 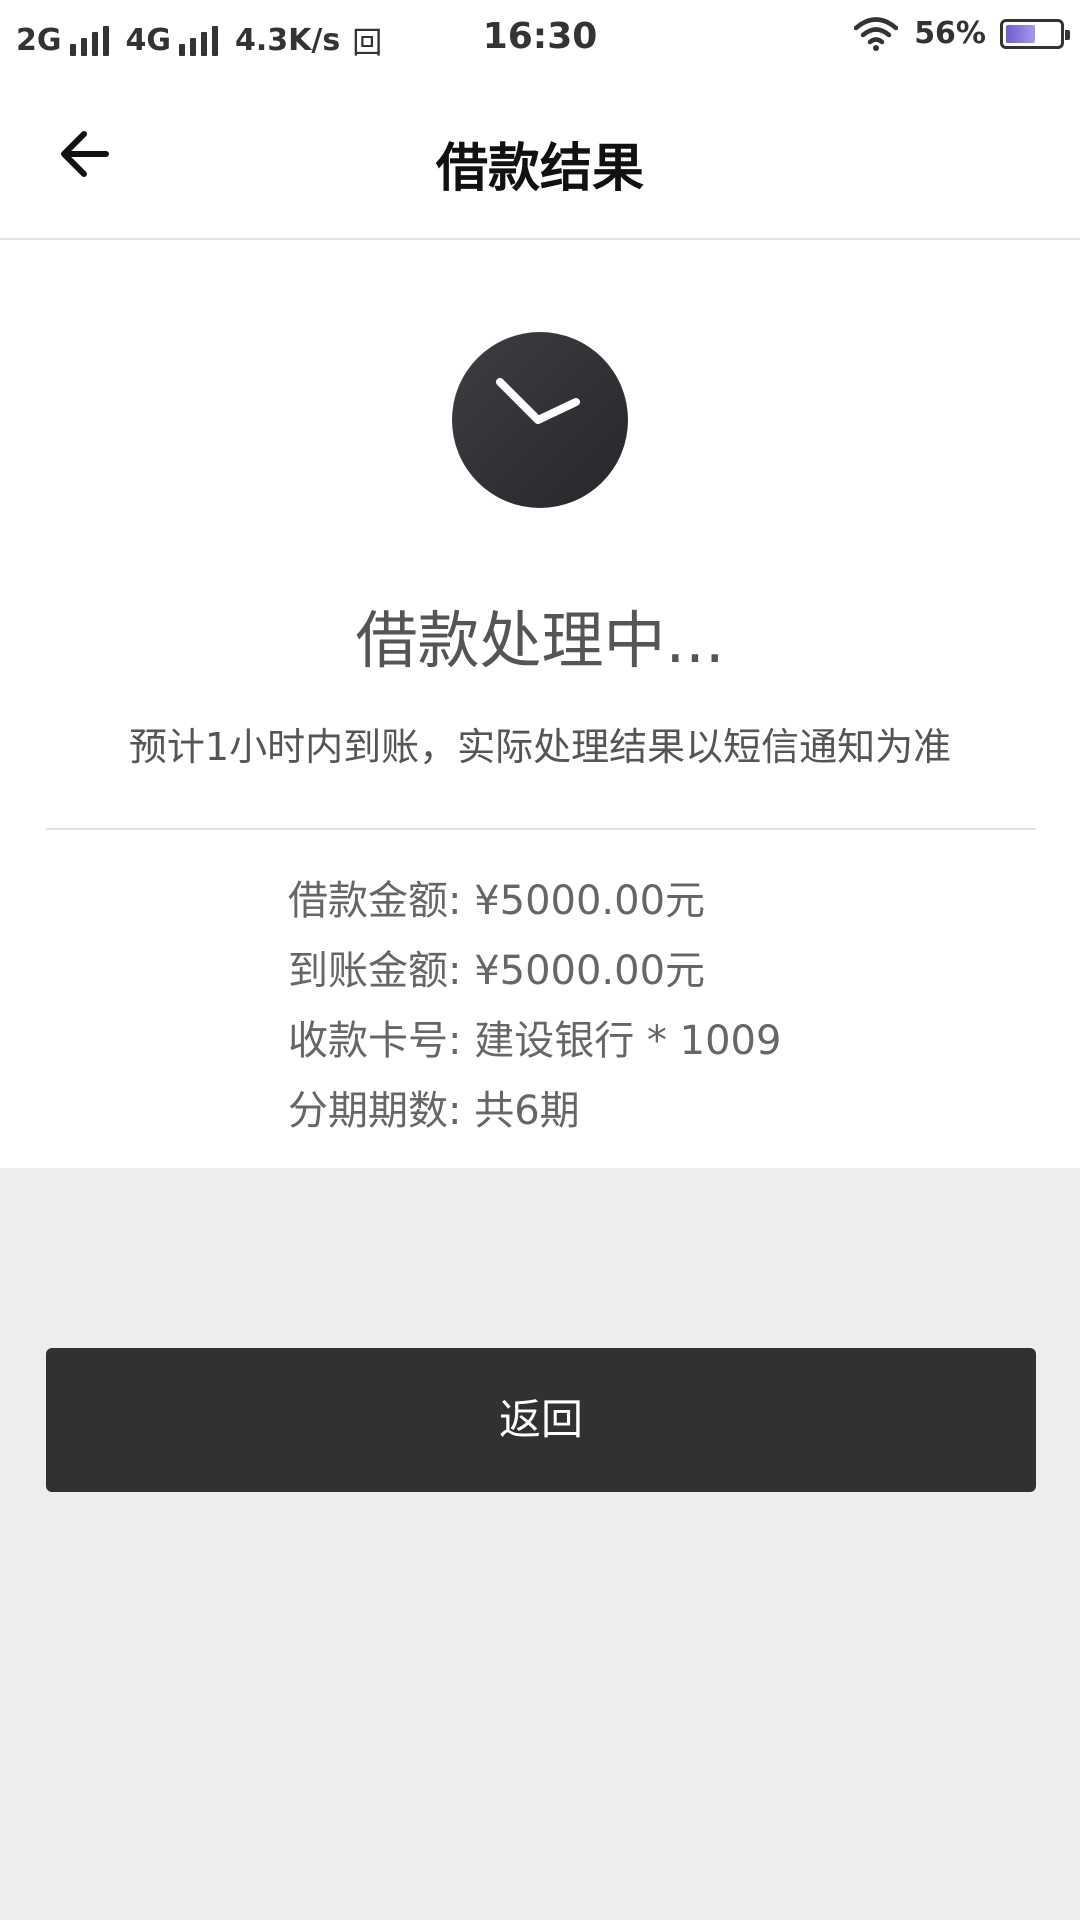 I want to click on battery-nub, so click(x=1067, y=34).